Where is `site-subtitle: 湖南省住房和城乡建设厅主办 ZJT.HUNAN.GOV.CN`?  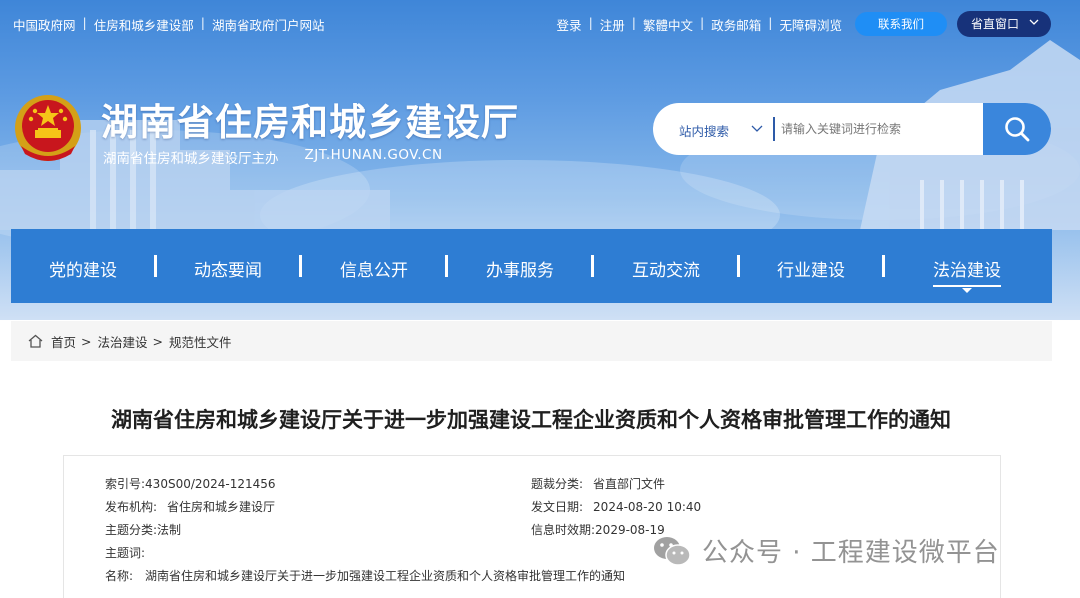 site-subtitle: 湖南省住房和城乡建设厅主办 ZJT.HUNAN.GOV.CN is located at coordinates (273, 157).